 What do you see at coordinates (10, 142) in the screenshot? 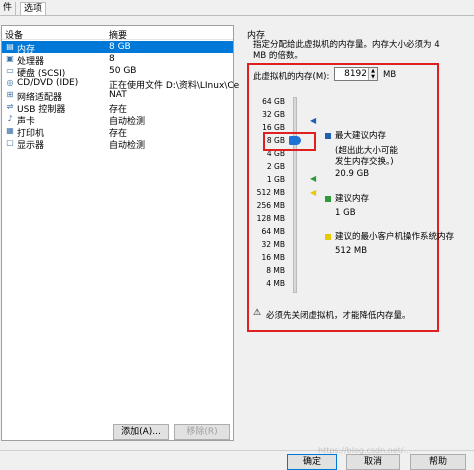
I see `display-icon: ▢` at bounding box center [10, 142].